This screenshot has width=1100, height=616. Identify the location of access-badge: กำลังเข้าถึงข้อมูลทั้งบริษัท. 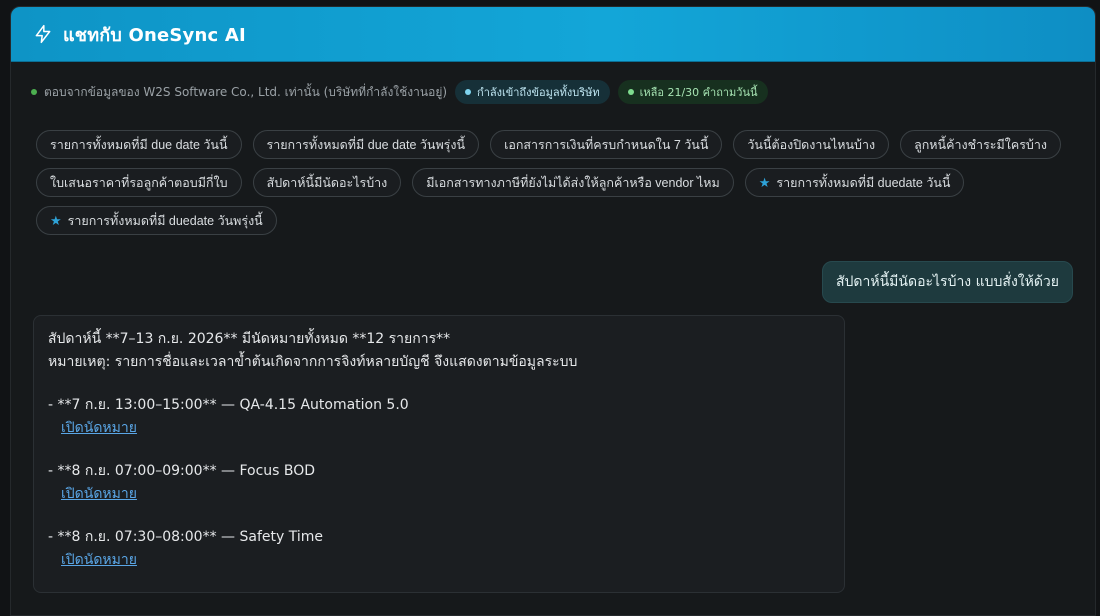
(532, 92).